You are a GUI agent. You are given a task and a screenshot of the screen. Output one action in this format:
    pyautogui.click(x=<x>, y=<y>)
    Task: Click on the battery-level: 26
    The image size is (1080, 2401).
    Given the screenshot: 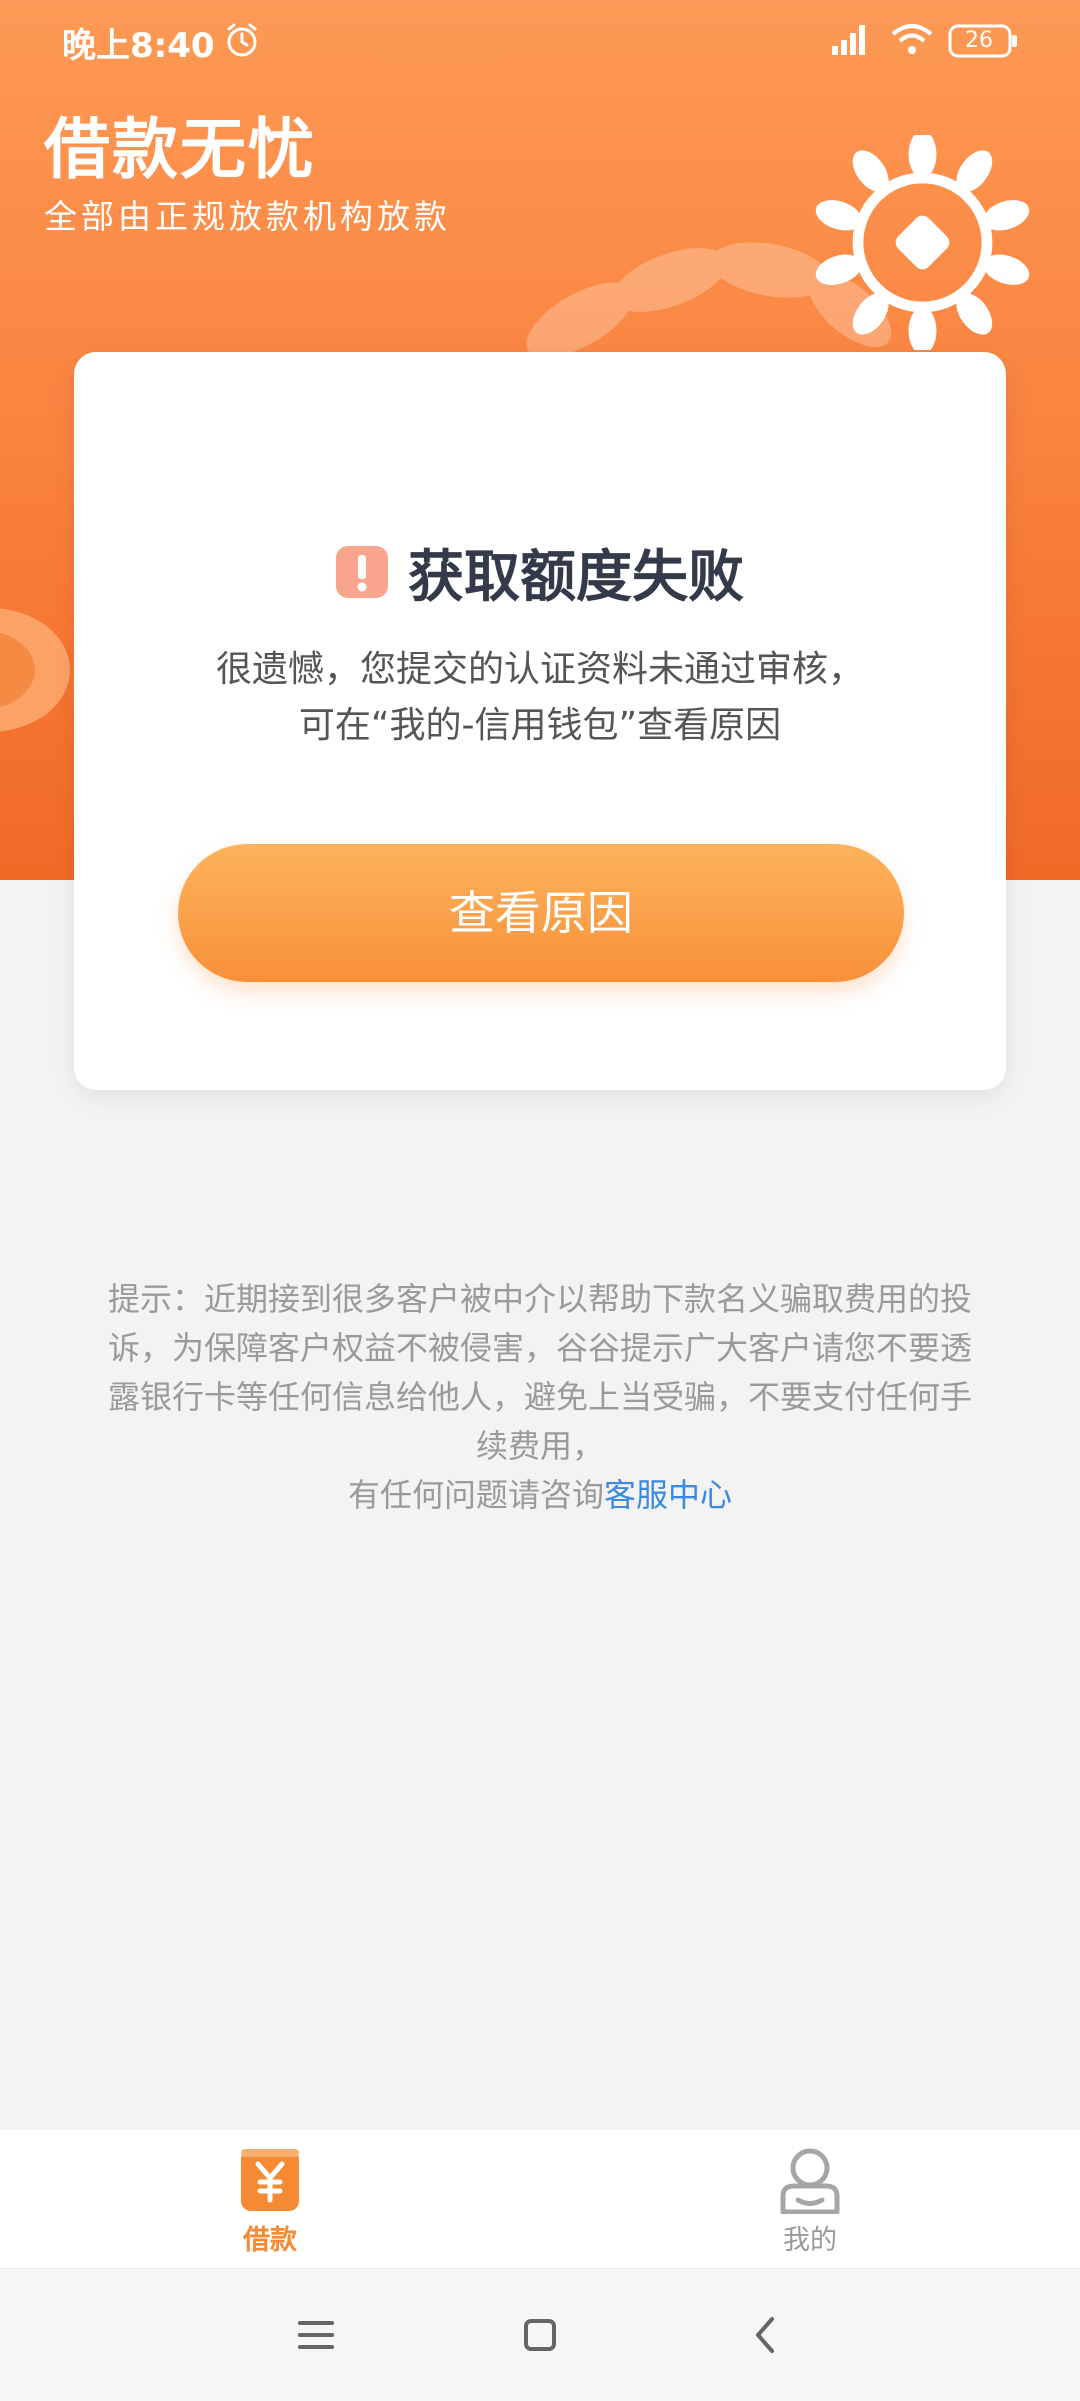 What is the action you would take?
    pyautogui.click(x=979, y=40)
    